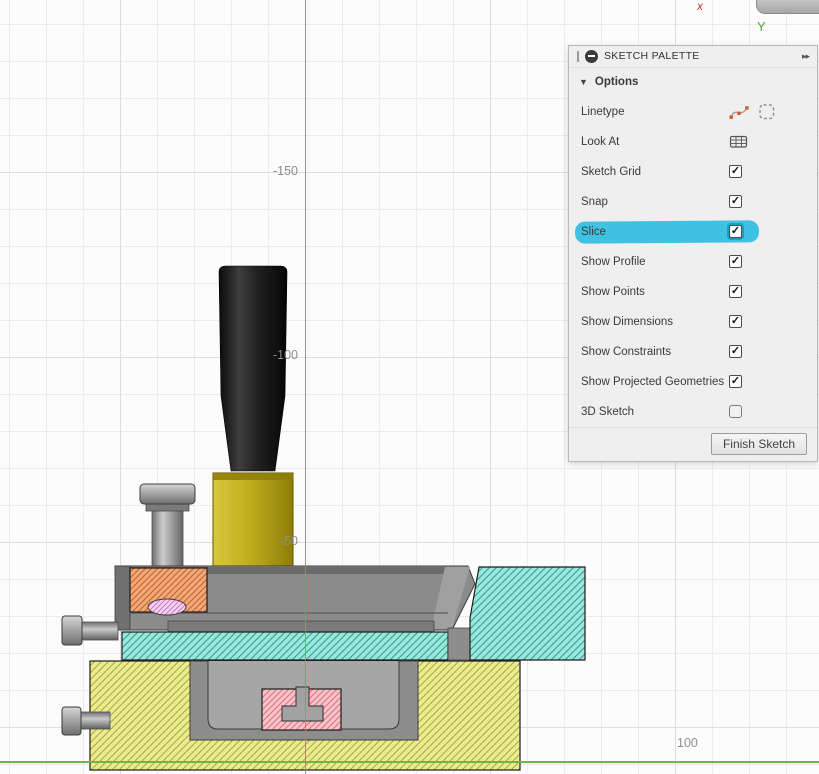 The image size is (819, 774). Describe the element at coordinates (167, 525) in the screenshot. I see `model-clamp-screw` at that location.